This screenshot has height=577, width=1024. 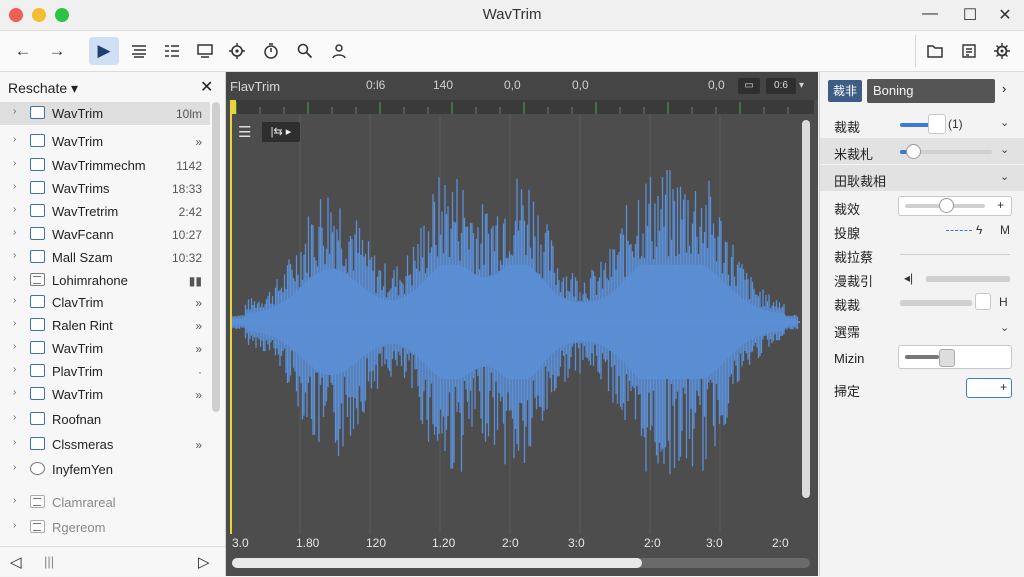 What do you see at coordinates (970, 15) in the screenshot?
I see `maximize-icon: ☐` at bounding box center [970, 15].